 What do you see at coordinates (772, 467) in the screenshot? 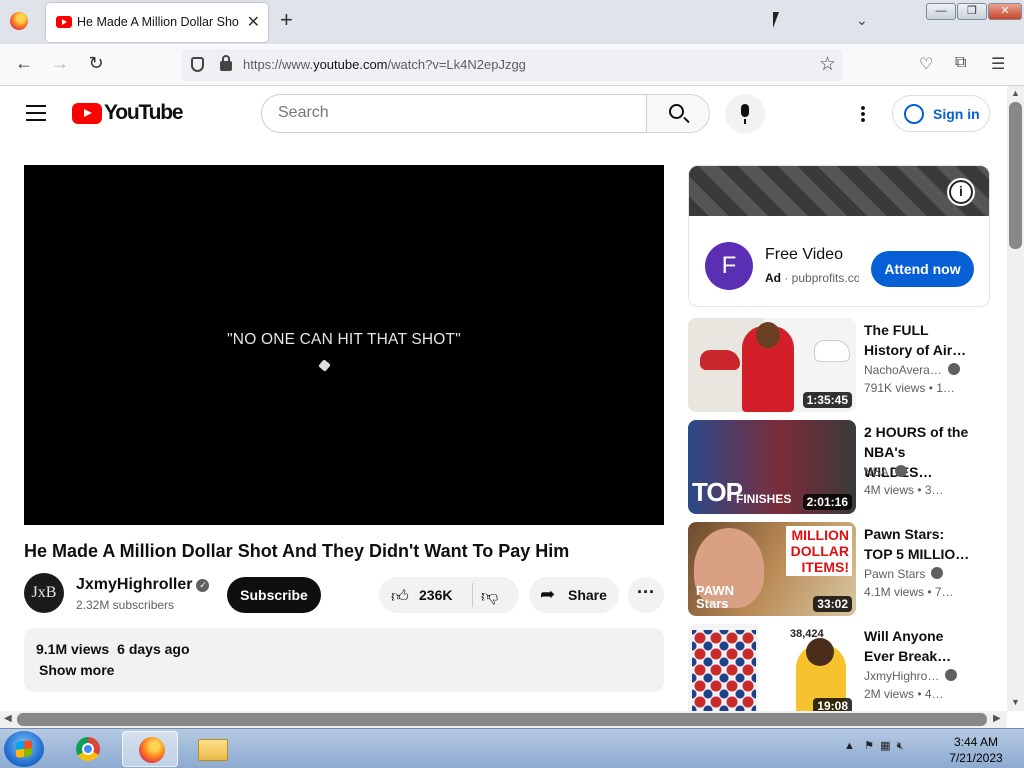
I see `video-thumbnail: TOP FINISHES 2:01:16` at bounding box center [772, 467].